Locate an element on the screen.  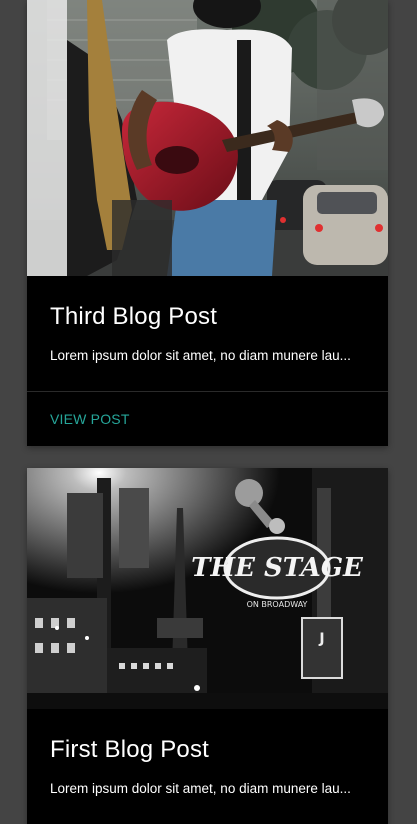
stage-sign-subtext: ON BROADWAY is located at coordinates (277, 604).